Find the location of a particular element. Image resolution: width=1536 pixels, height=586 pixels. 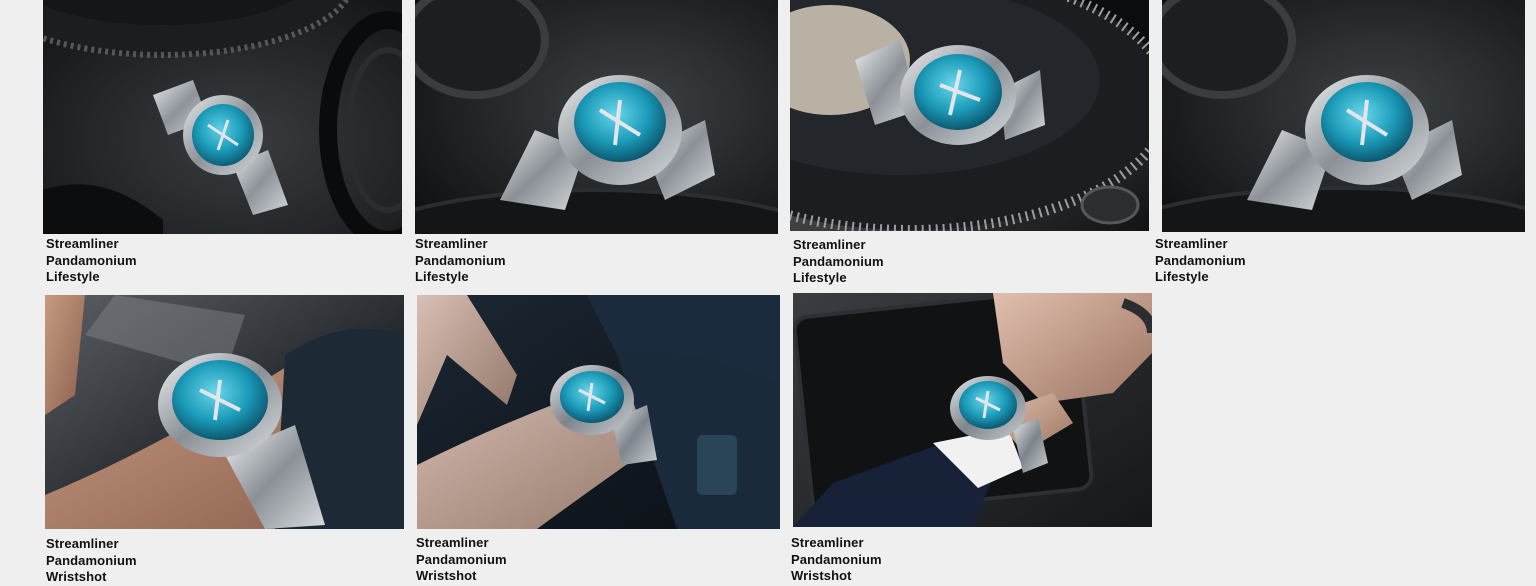

watch-on-vinyl-image is located at coordinates (969, 115).